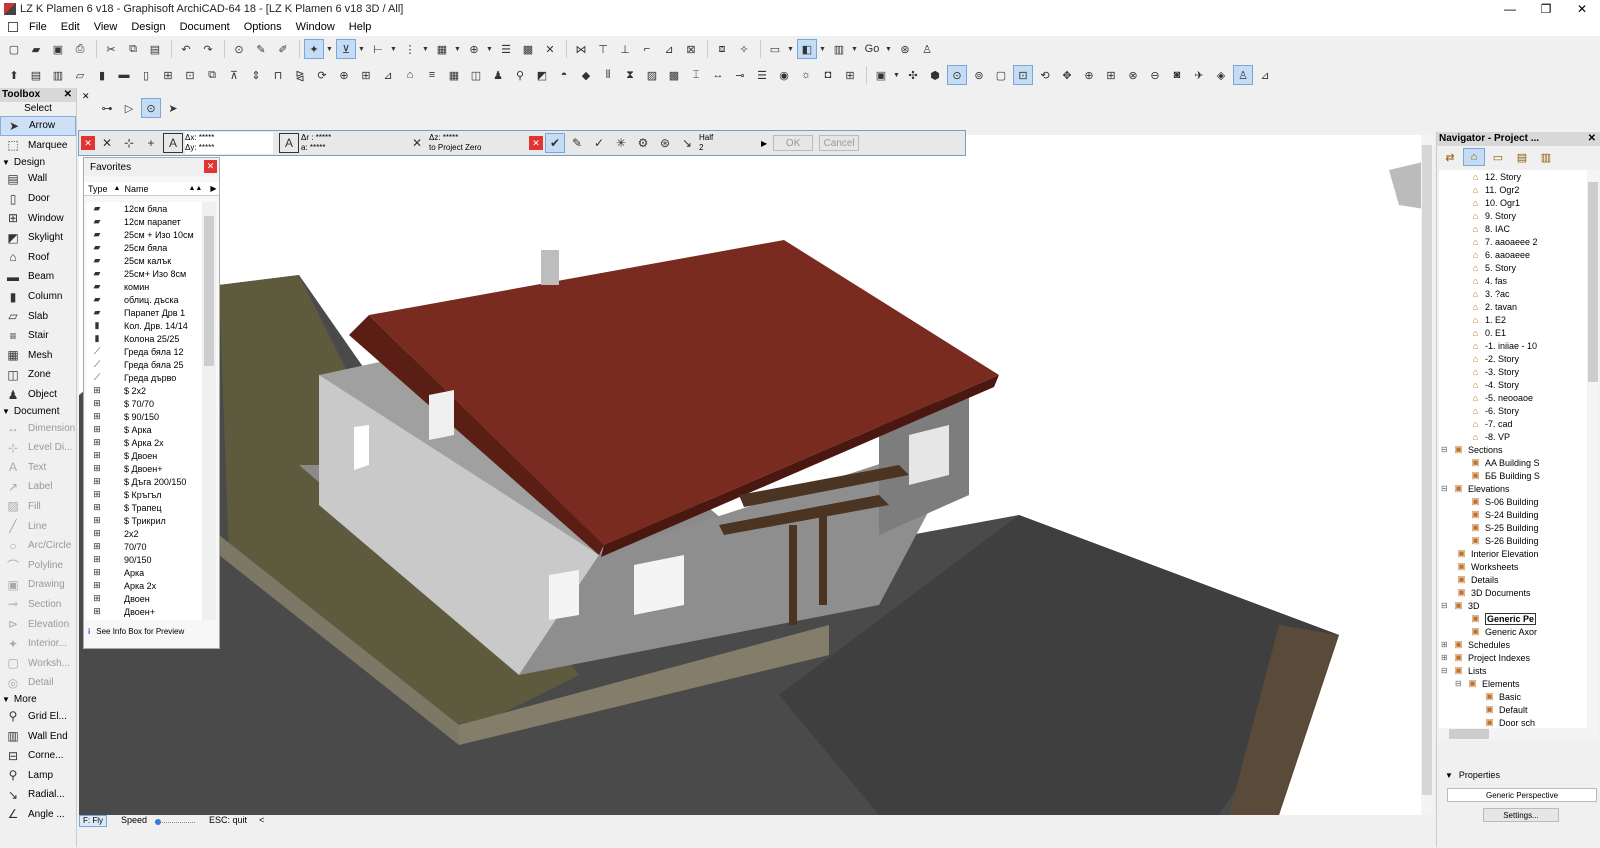 The width and height of the screenshot is (1600, 848). I want to click on sort-up-icon: ▲, so click(117, 188).